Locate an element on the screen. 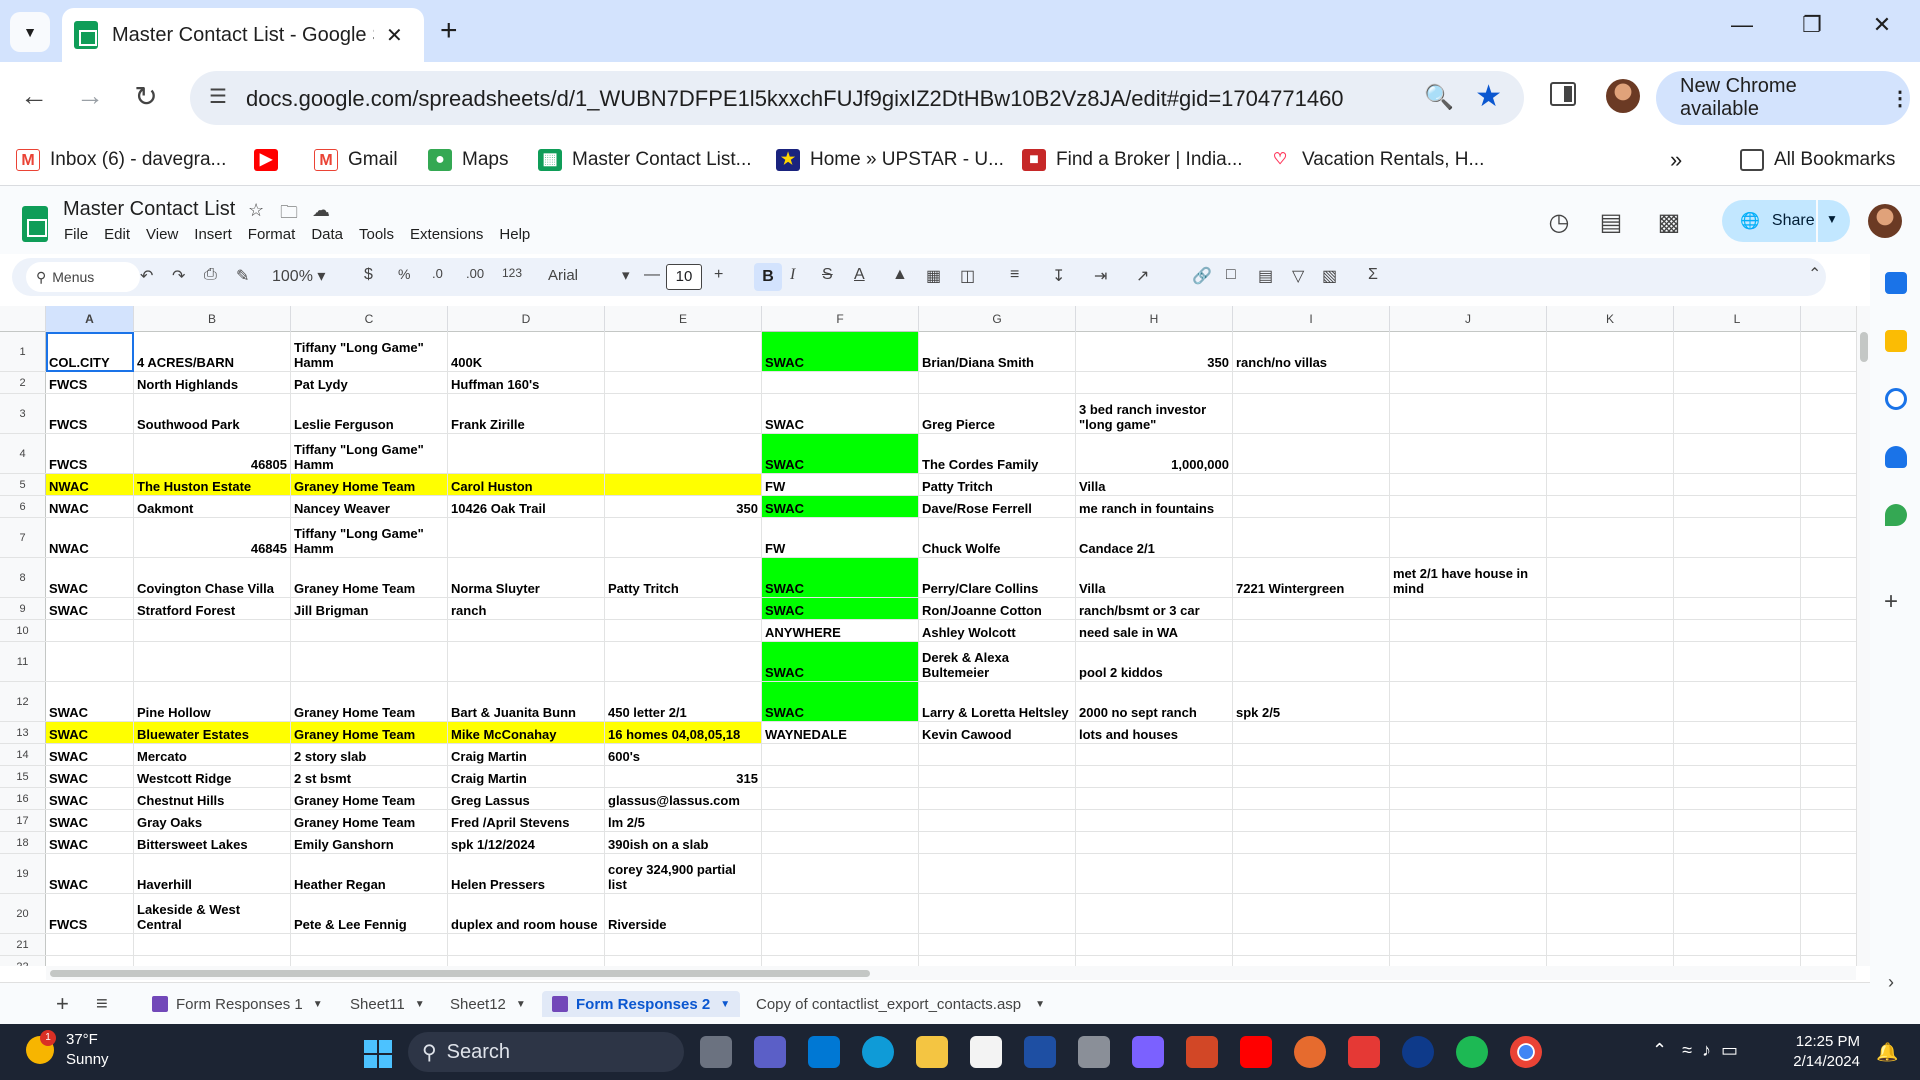  cell-j1 is located at coordinates (1468, 351).